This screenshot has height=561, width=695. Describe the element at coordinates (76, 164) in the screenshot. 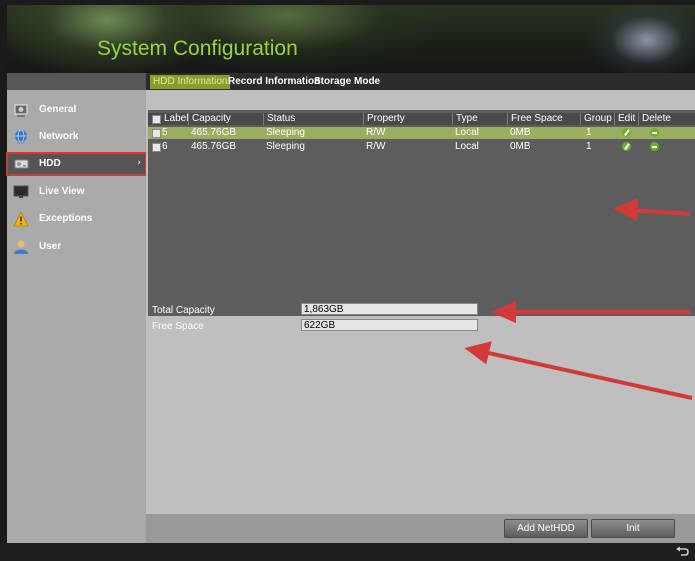

I see `sidebar-item-hdd: HDD ›` at that location.